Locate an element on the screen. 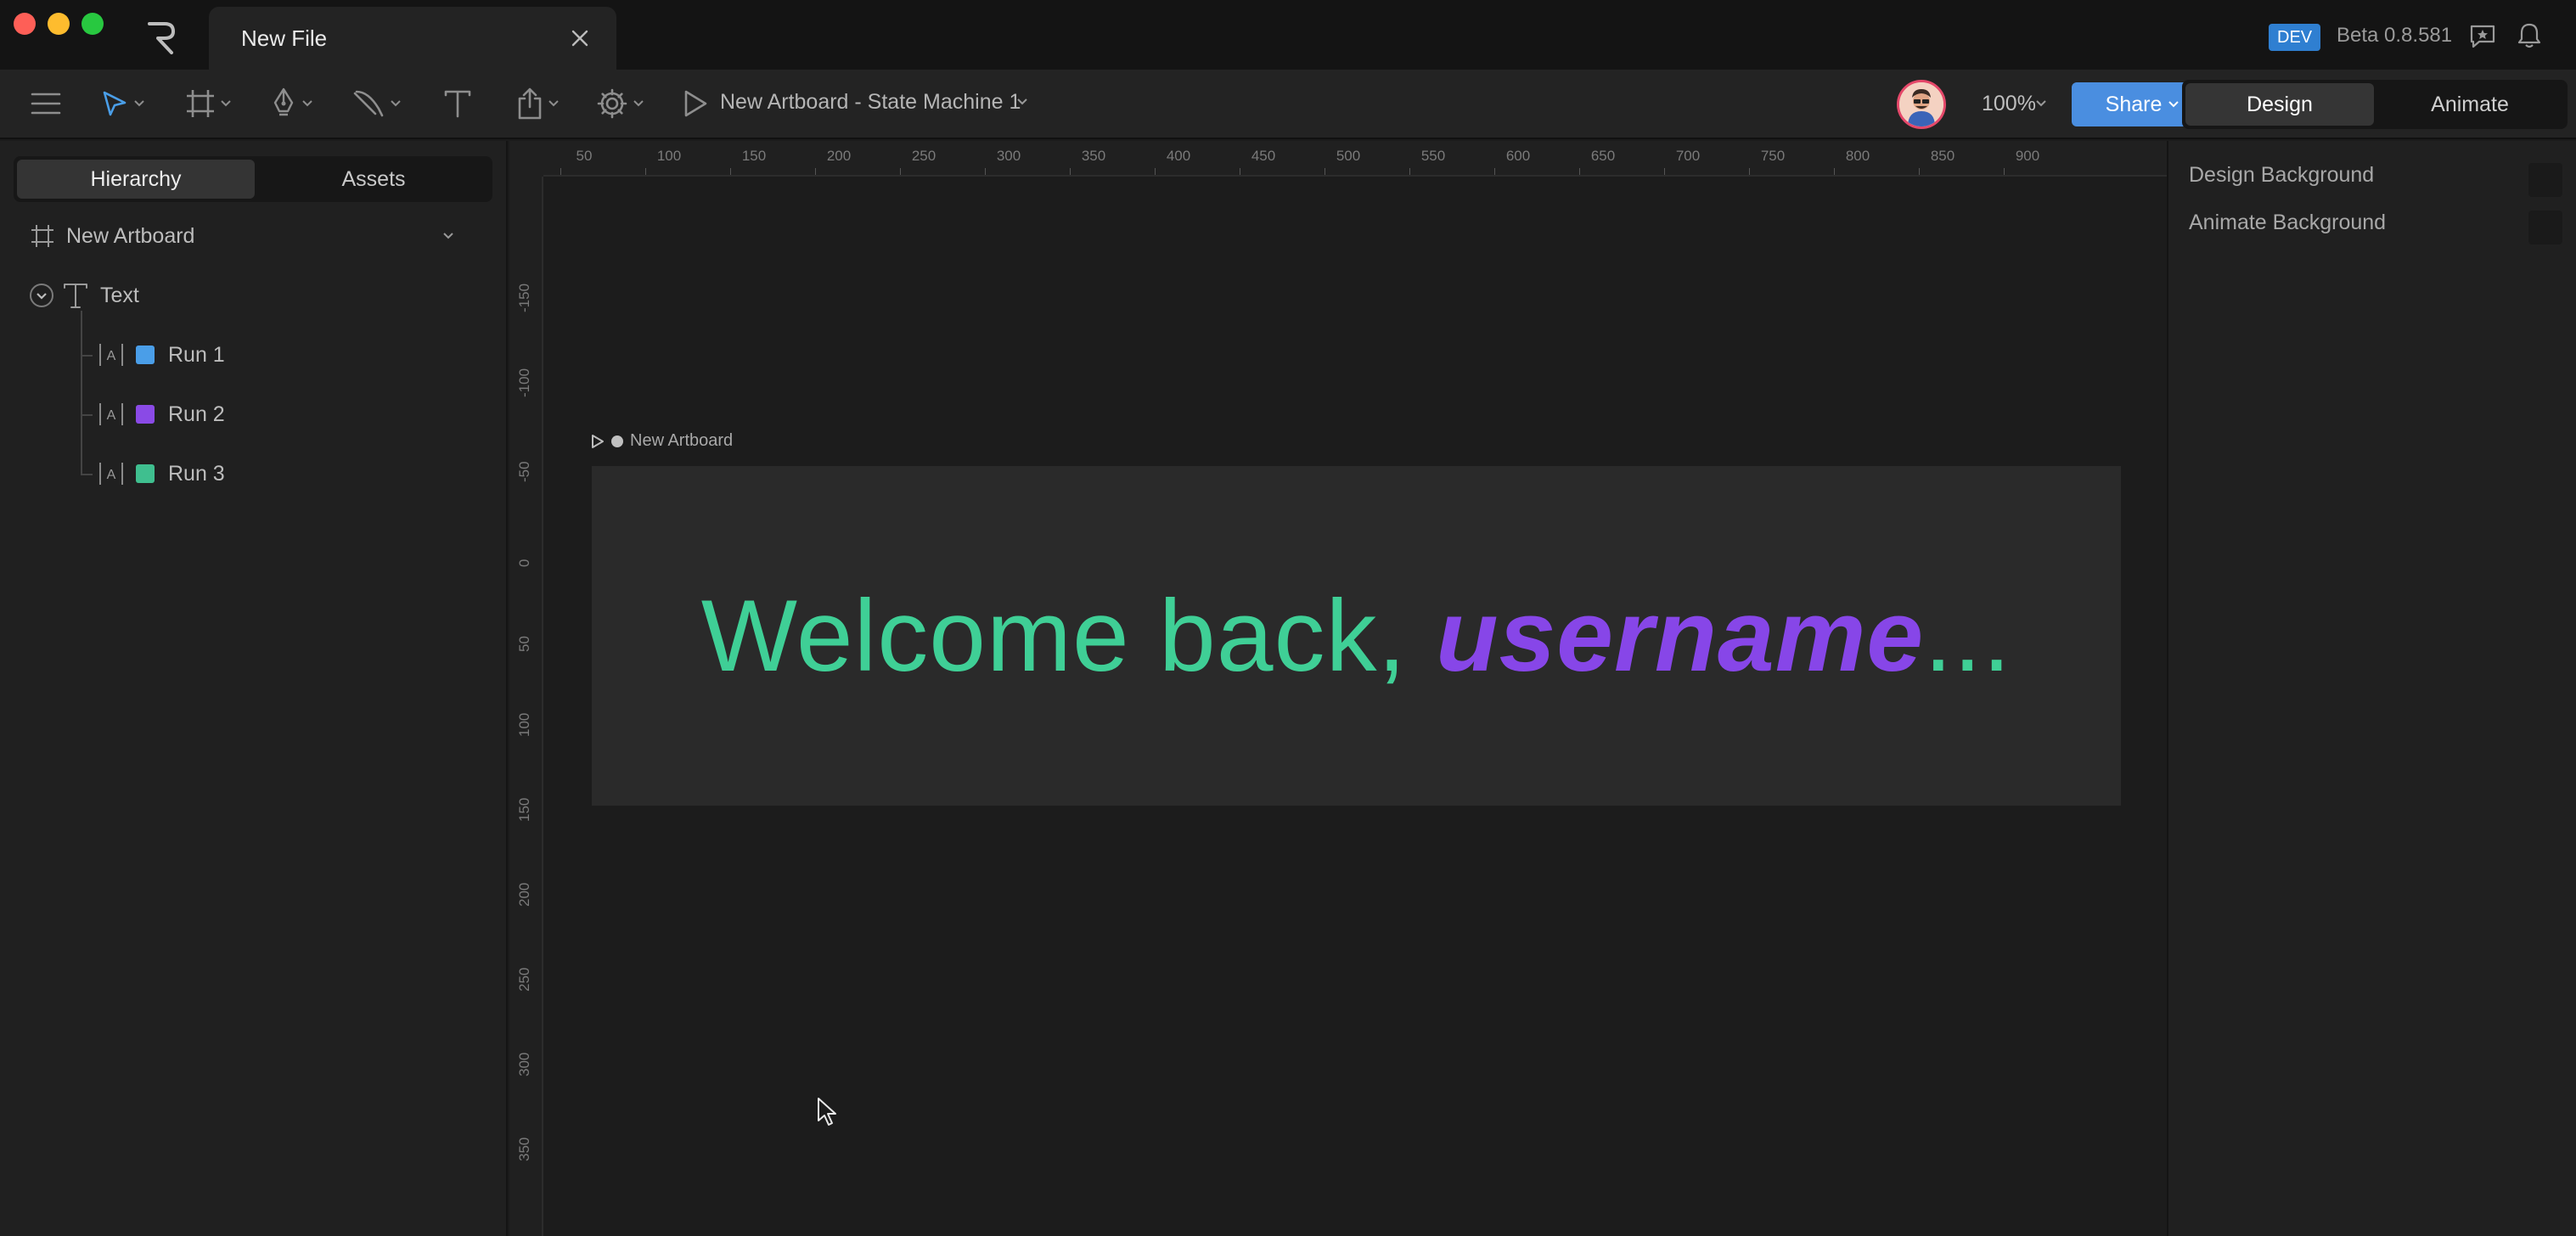 The width and height of the screenshot is (2576, 1236). text-run-2: username is located at coordinates (1680, 636).